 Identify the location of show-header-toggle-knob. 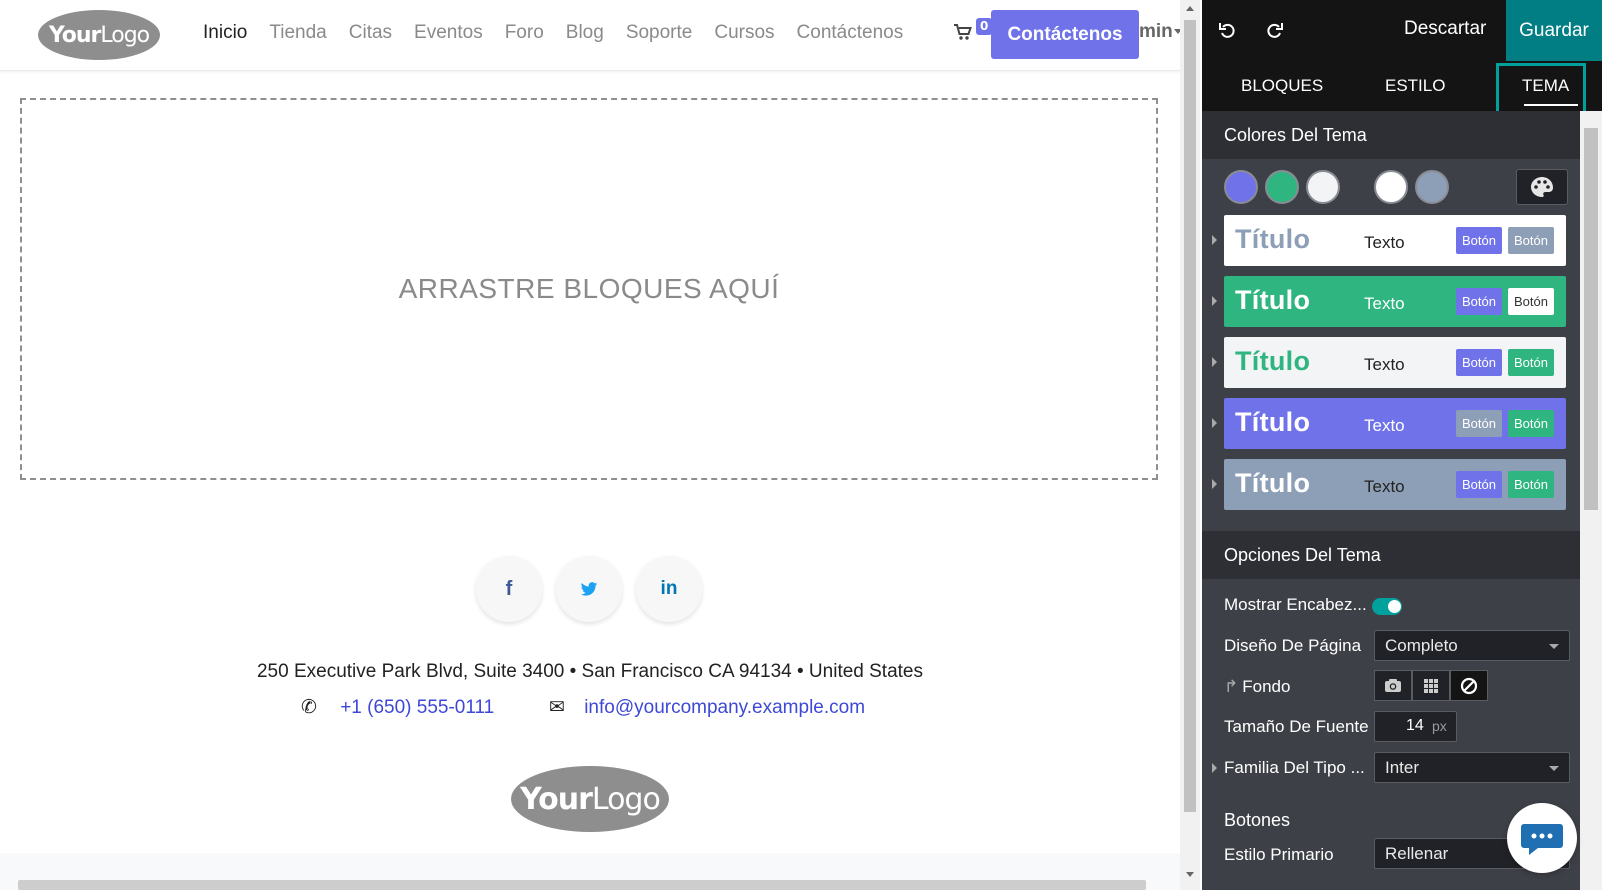
(1394, 606).